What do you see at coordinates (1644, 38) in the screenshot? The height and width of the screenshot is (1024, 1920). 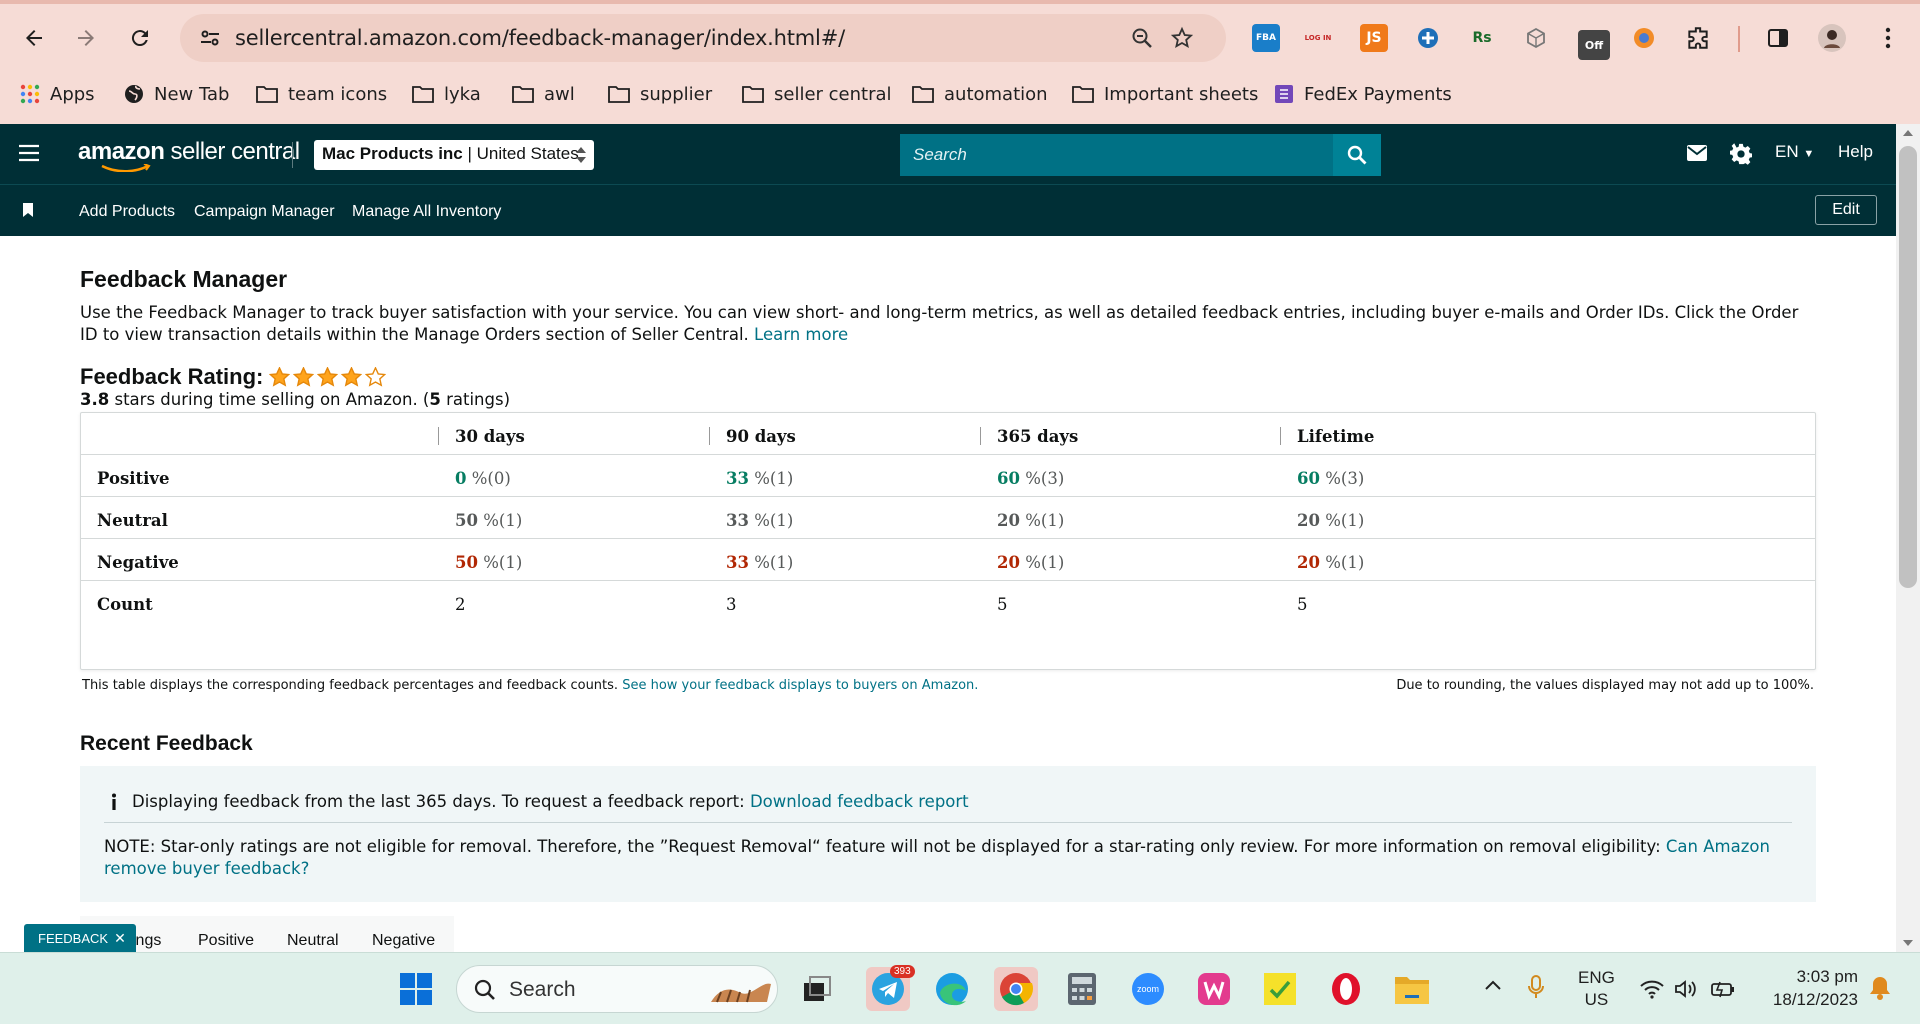 I see `firefox-like-extension-icon` at bounding box center [1644, 38].